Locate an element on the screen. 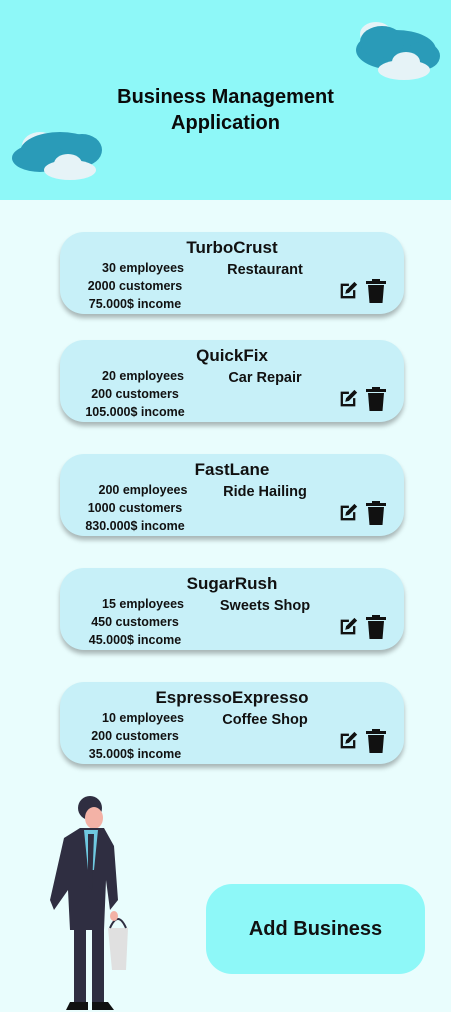 This screenshot has height=1012, width=451. business-employees: 20 employees is located at coordinates (143, 376).